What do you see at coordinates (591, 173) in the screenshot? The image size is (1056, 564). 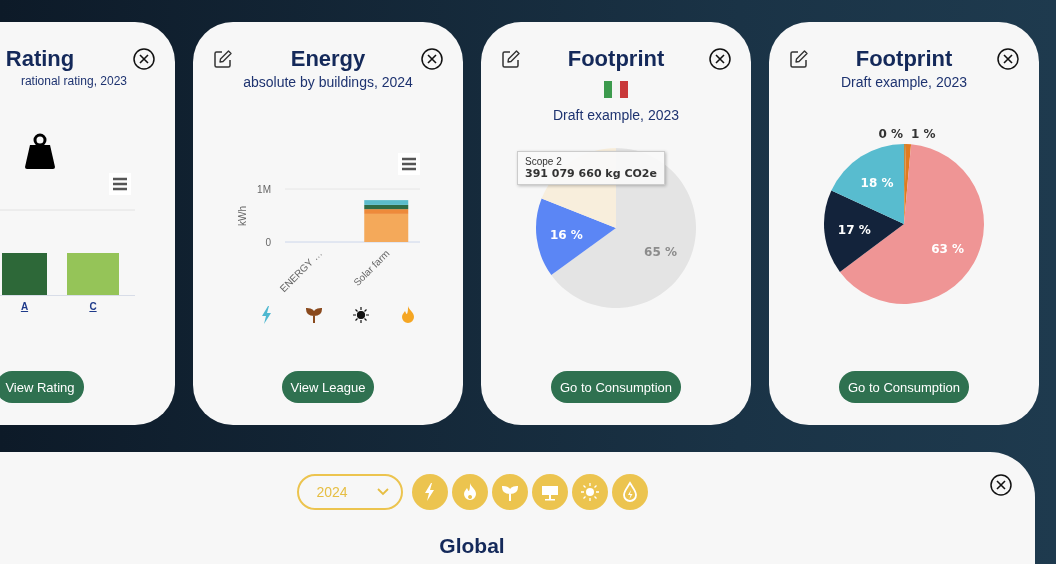 I see `tooltip-value: 391 079 660 kg CO2e` at bounding box center [591, 173].